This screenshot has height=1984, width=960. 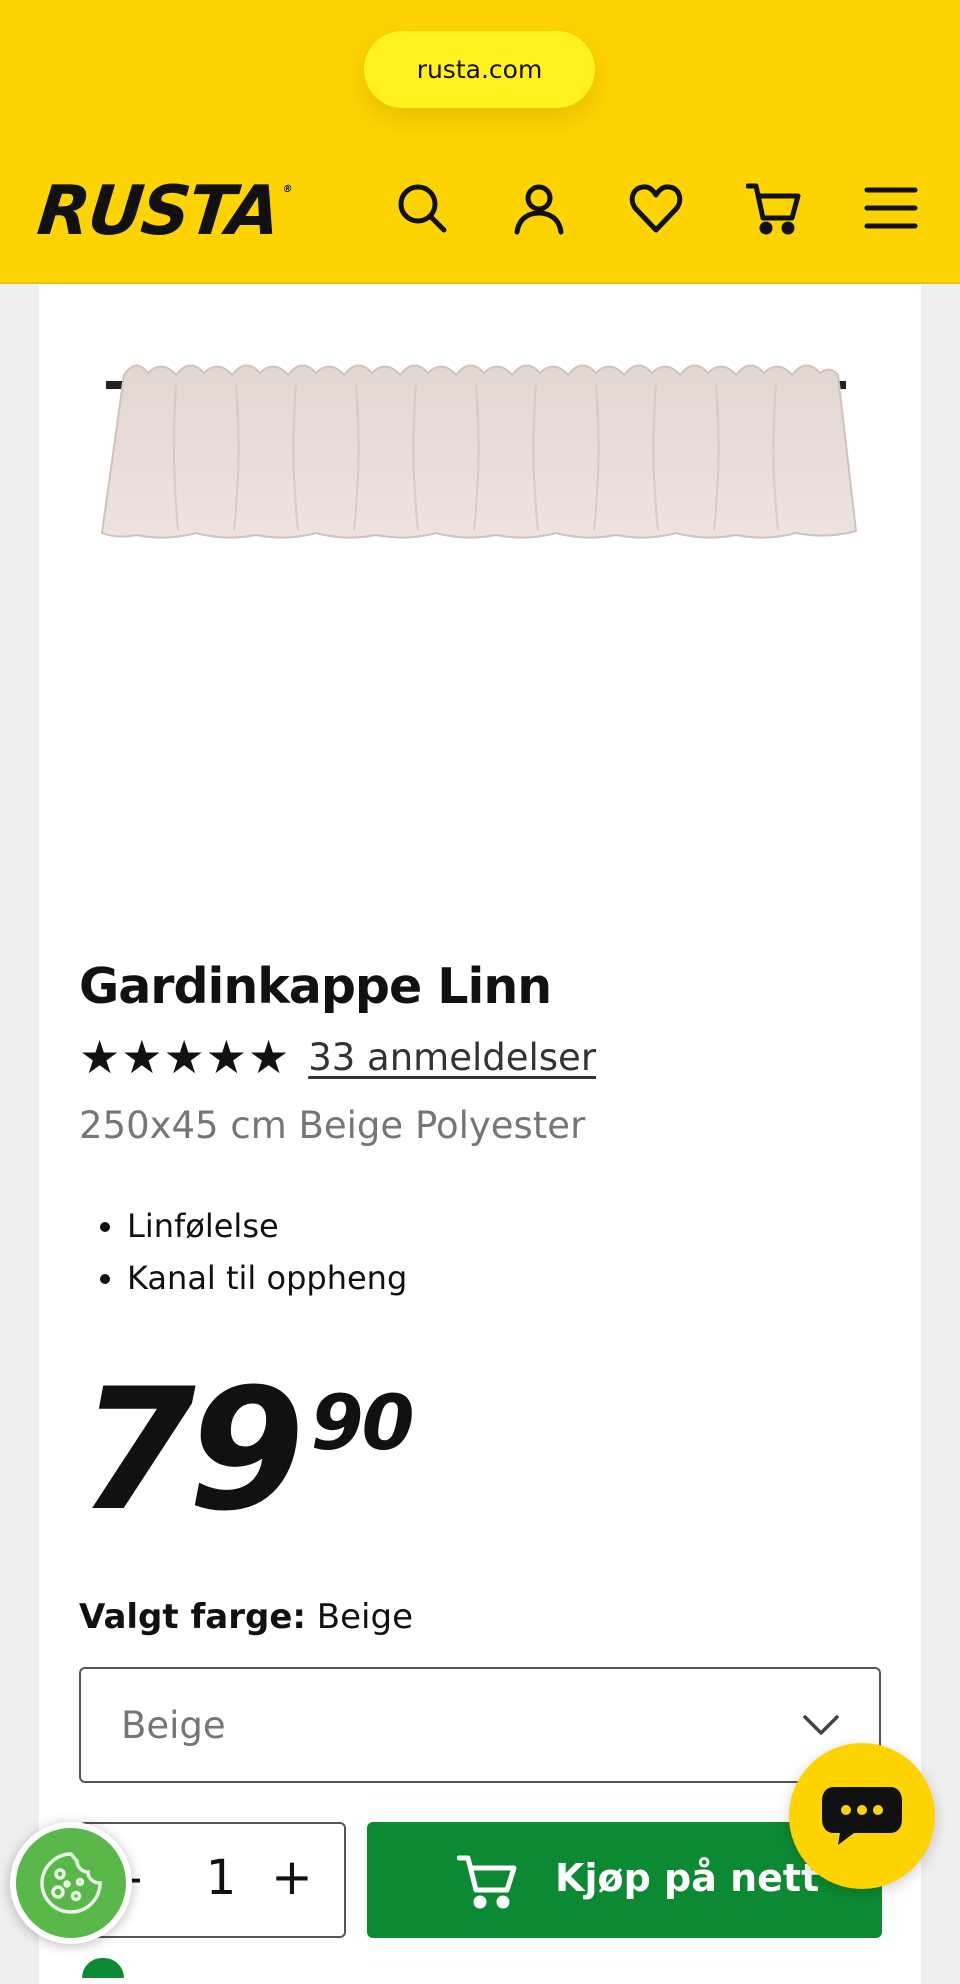 I want to click on buy-button-label: Kjøp på nett, so click(x=687, y=1878).